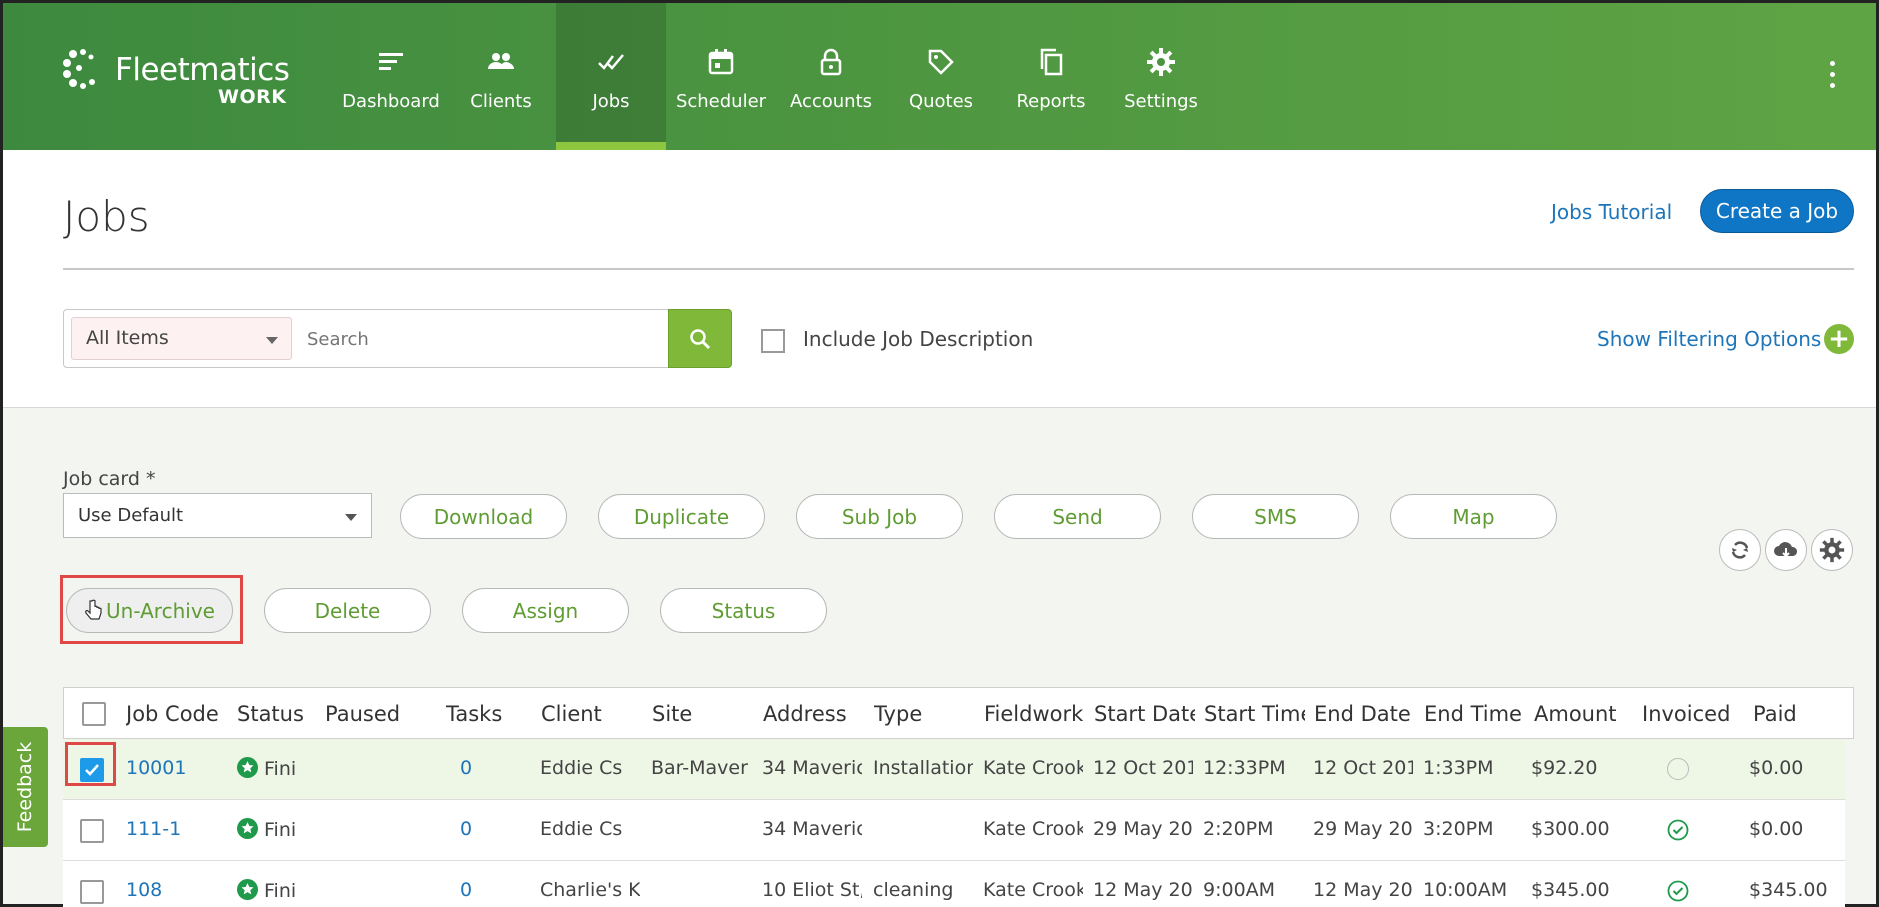 The image size is (1879, 907). What do you see at coordinates (472, 339) in the screenshot?
I see `search-input` at bounding box center [472, 339].